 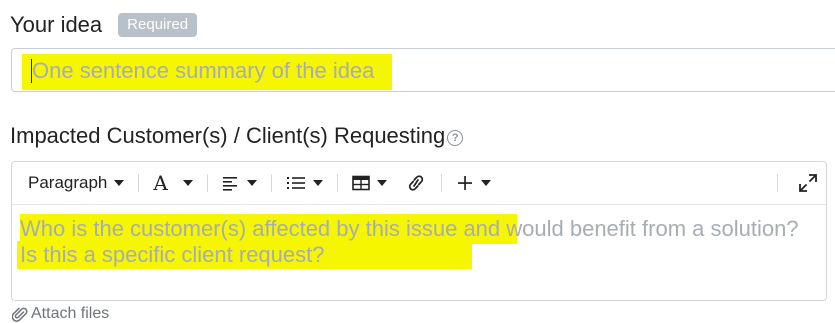 What do you see at coordinates (56, 24) in the screenshot?
I see `idea-label: Your idea` at bounding box center [56, 24].